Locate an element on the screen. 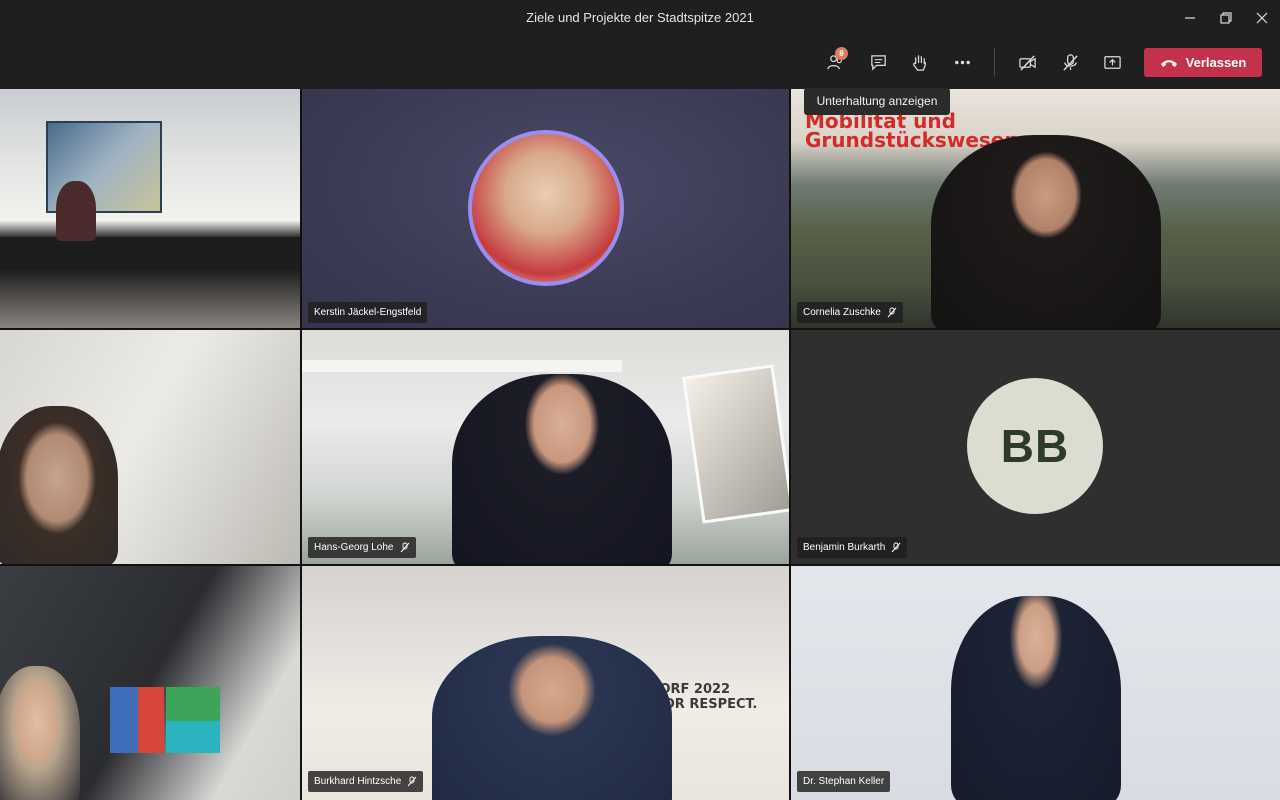  close-icon is located at coordinates (1262, 17).